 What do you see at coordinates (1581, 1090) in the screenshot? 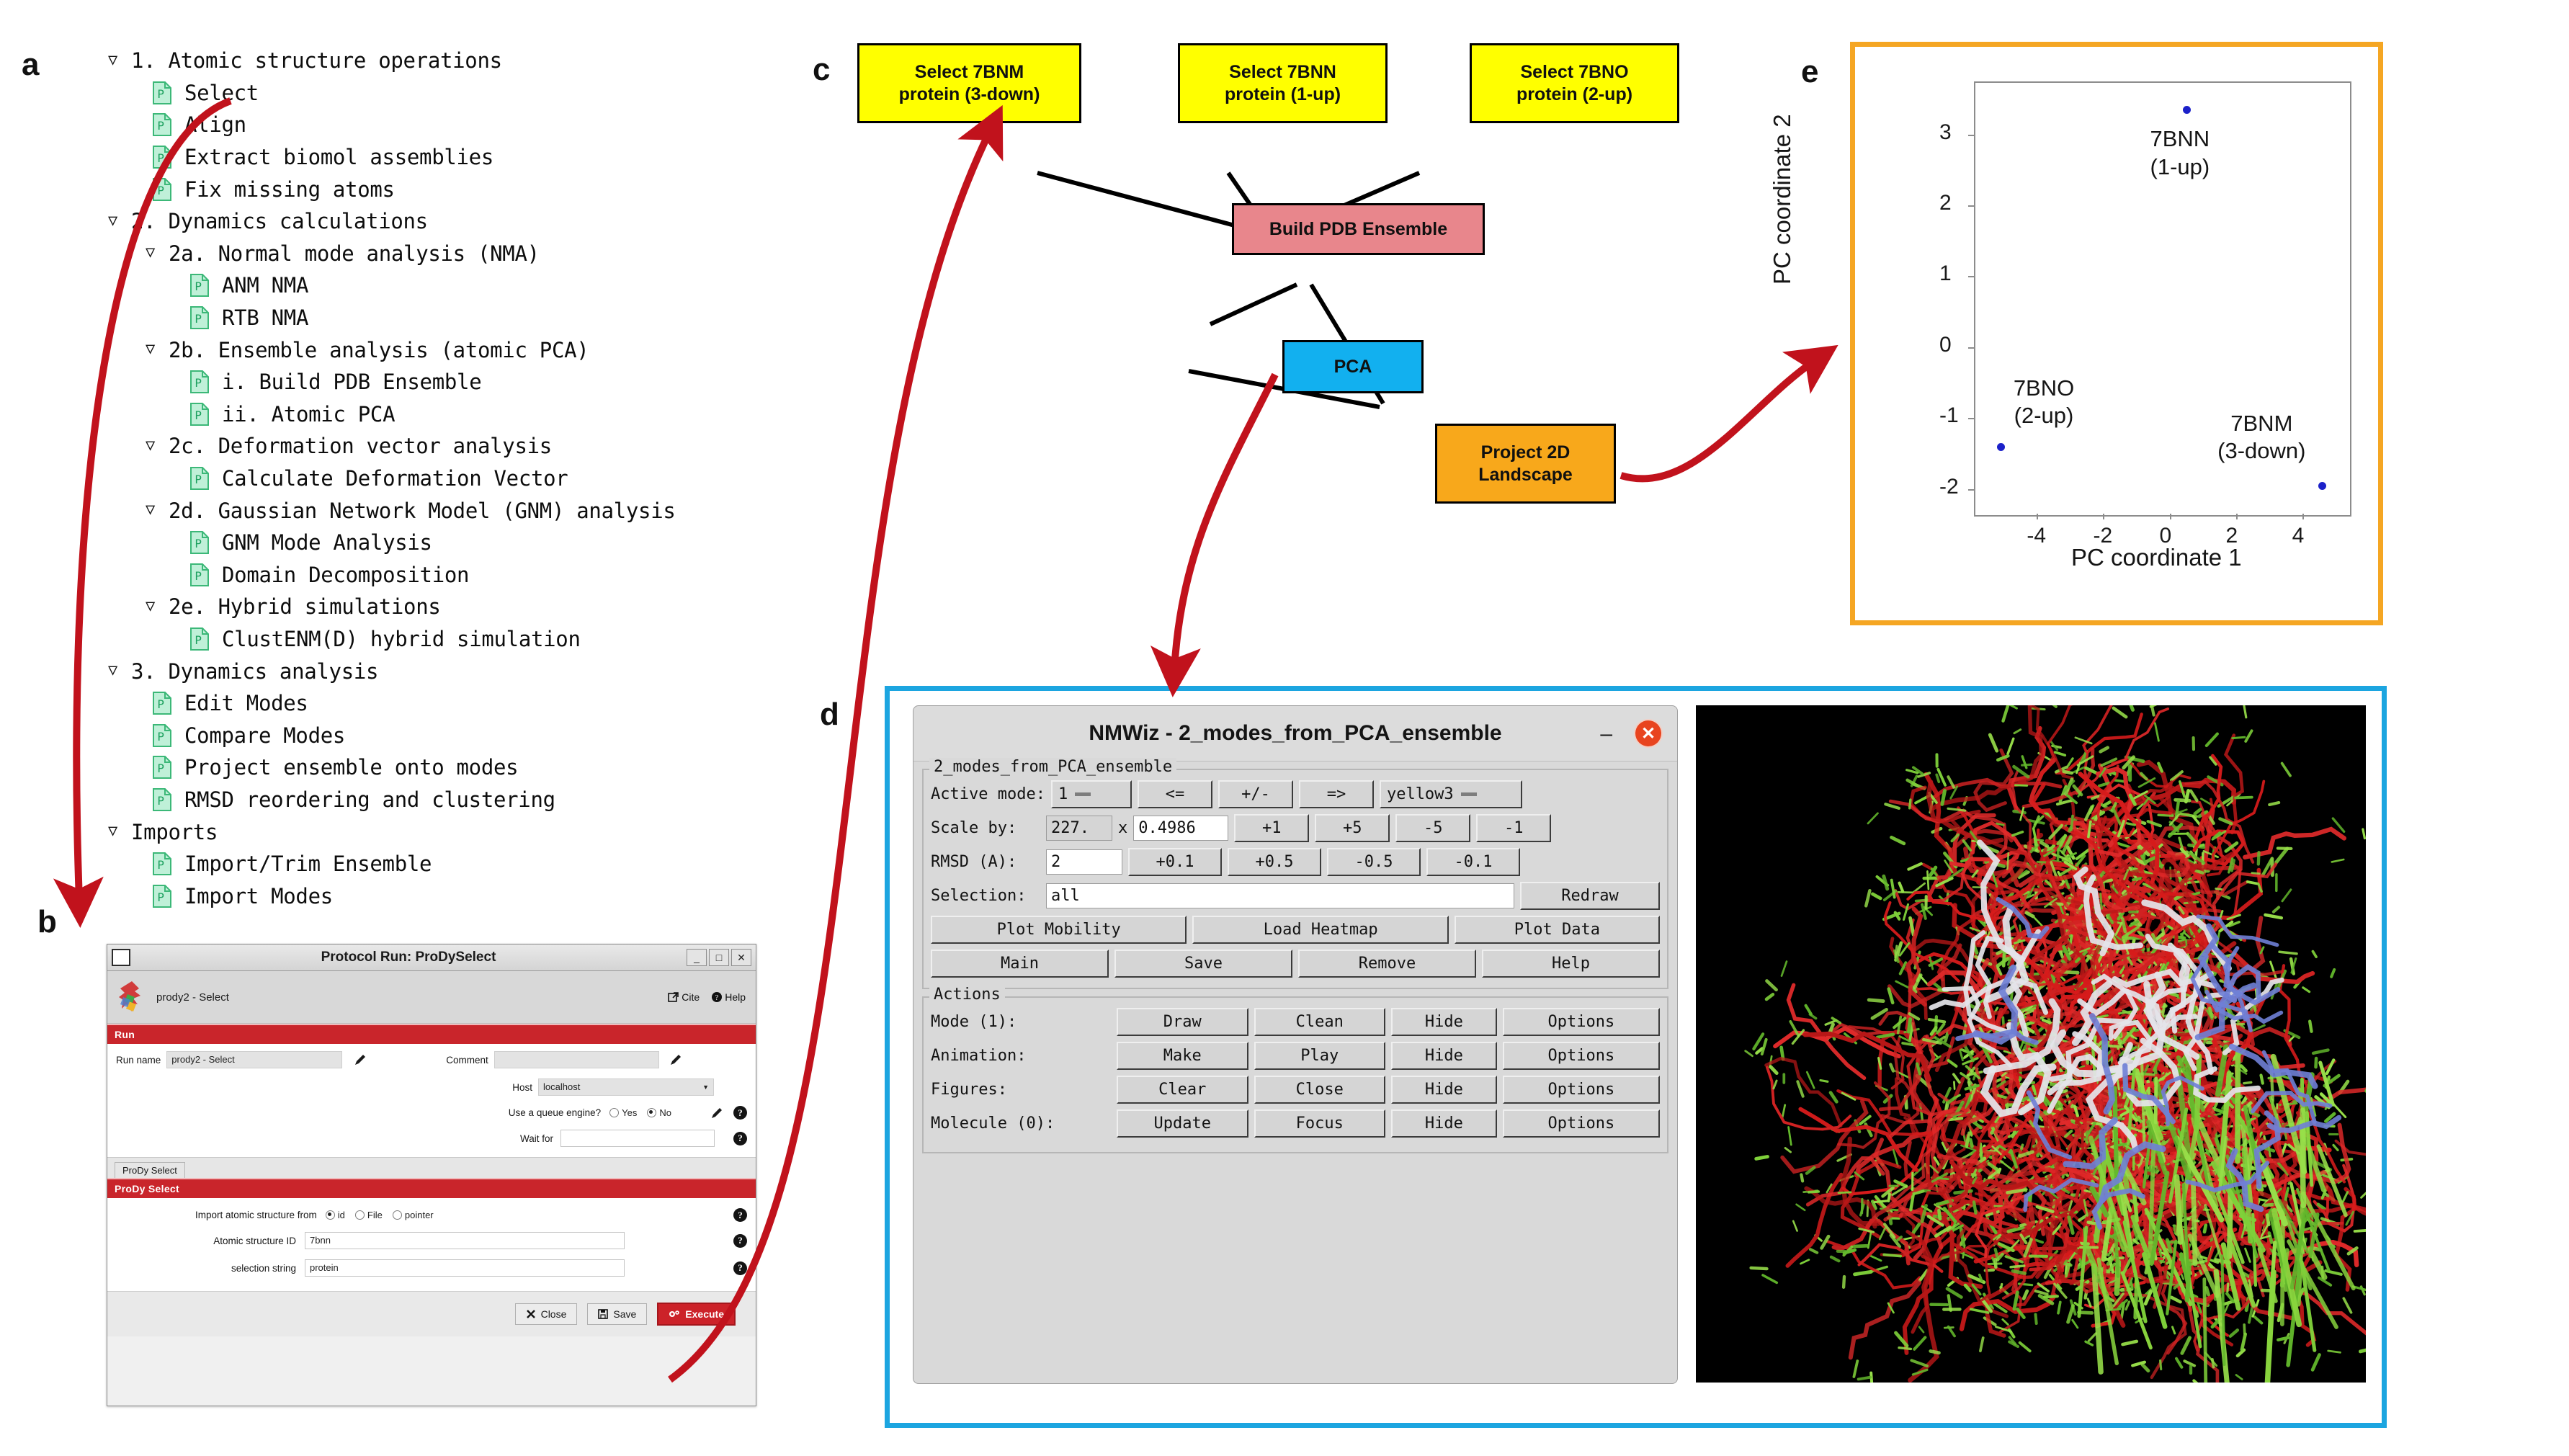
I see `action-button-2-3: Options` at bounding box center [1581, 1090].